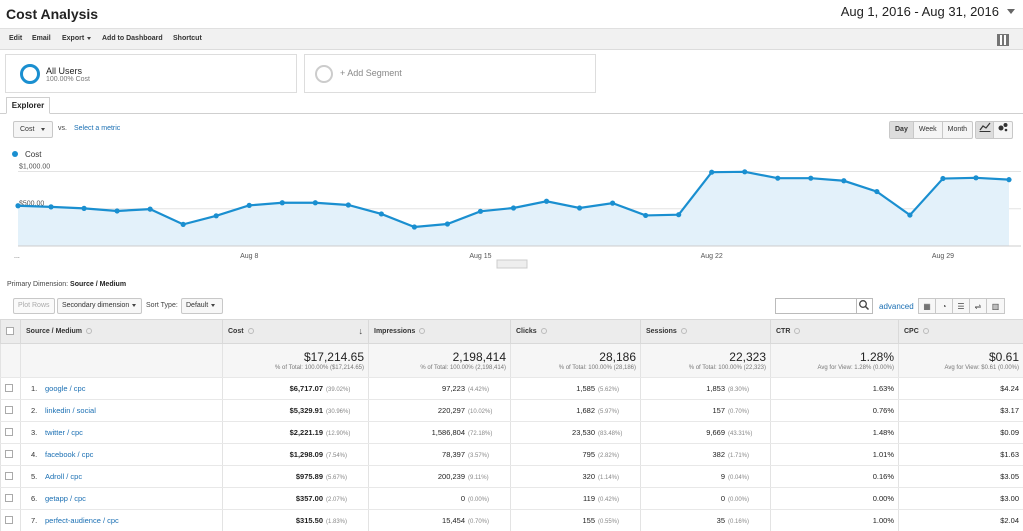 This screenshot has height=531, width=1023. Describe the element at coordinates (609, 478) in the screenshot. I see `clicks-percent: (1.14%)` at that location.